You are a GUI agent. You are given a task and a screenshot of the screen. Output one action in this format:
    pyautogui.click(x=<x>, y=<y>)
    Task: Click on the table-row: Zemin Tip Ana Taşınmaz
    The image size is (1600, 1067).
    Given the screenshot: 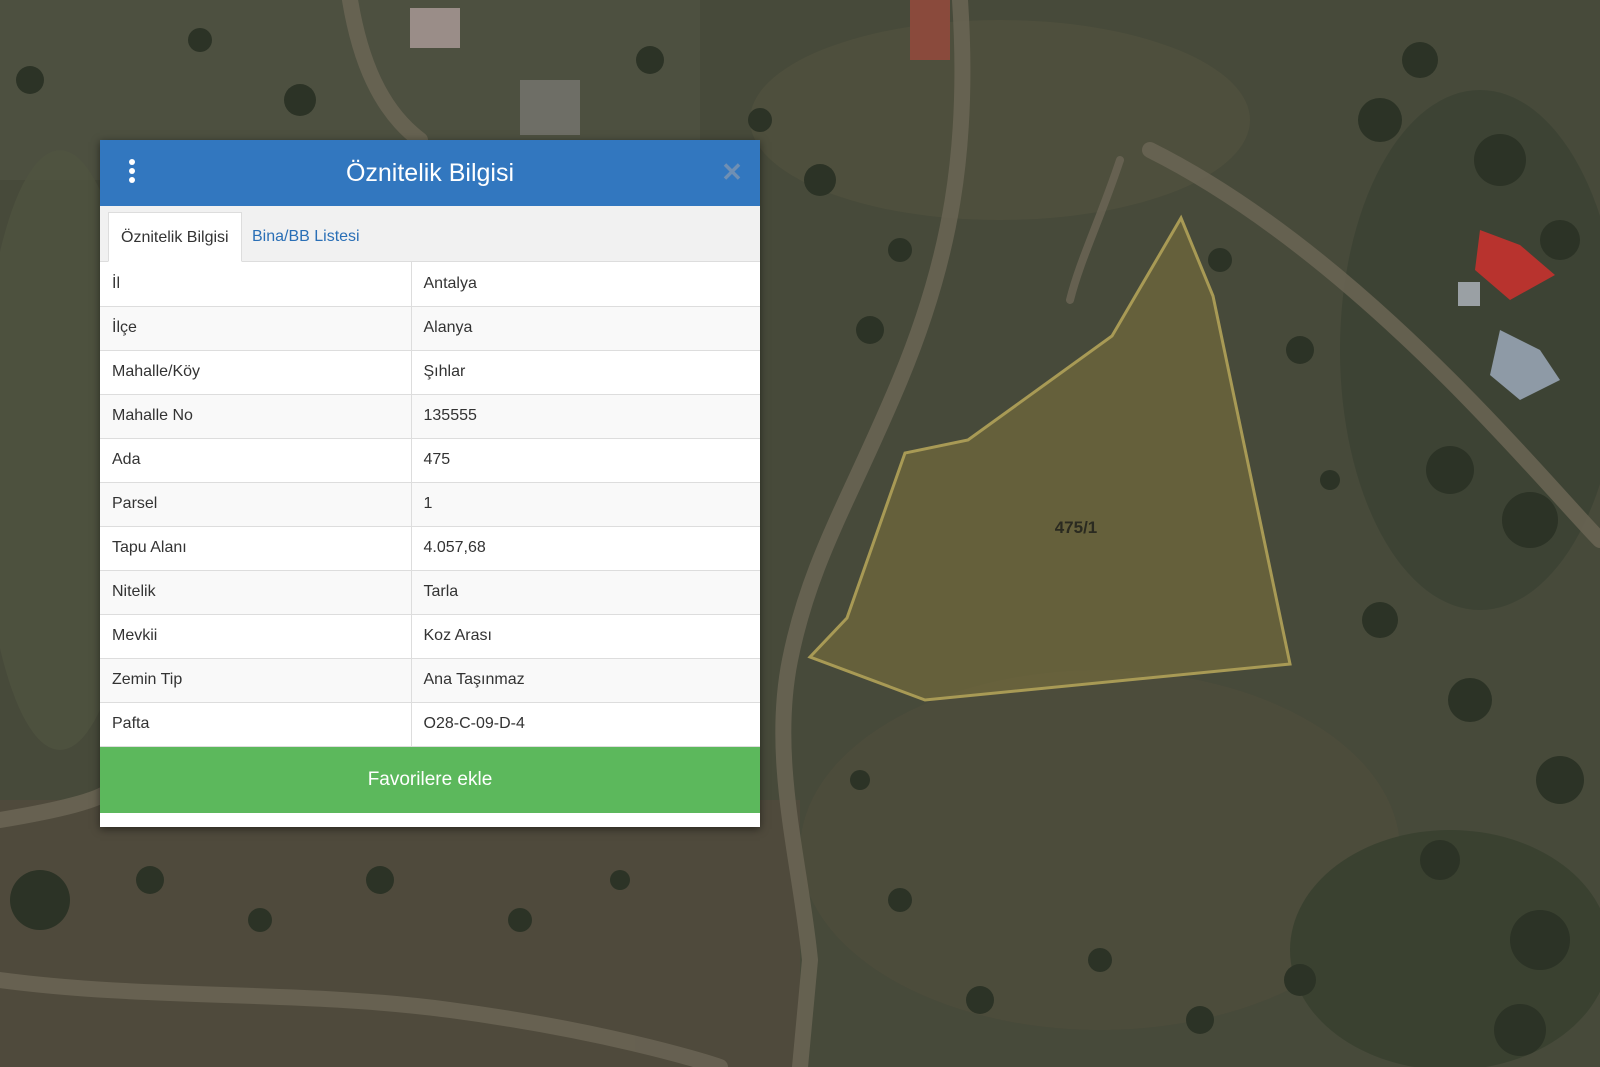 What is the action you would take?
    pyautogui.click(x=430, y=680)
    